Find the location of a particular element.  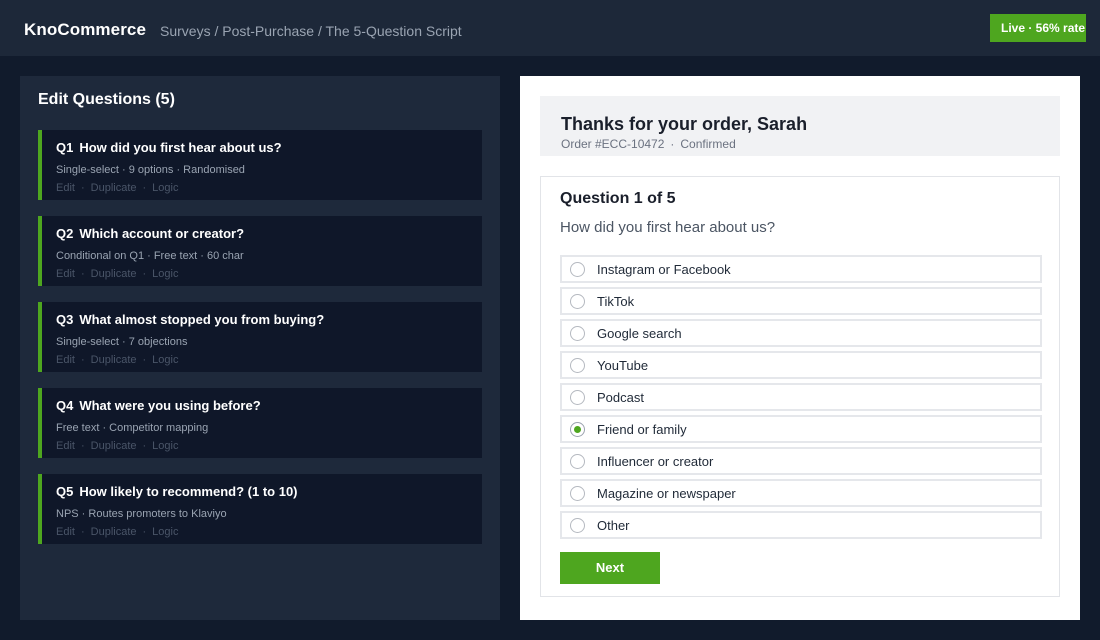

question-counter: Question 1 of 5 is located at coordinates (618, 198).